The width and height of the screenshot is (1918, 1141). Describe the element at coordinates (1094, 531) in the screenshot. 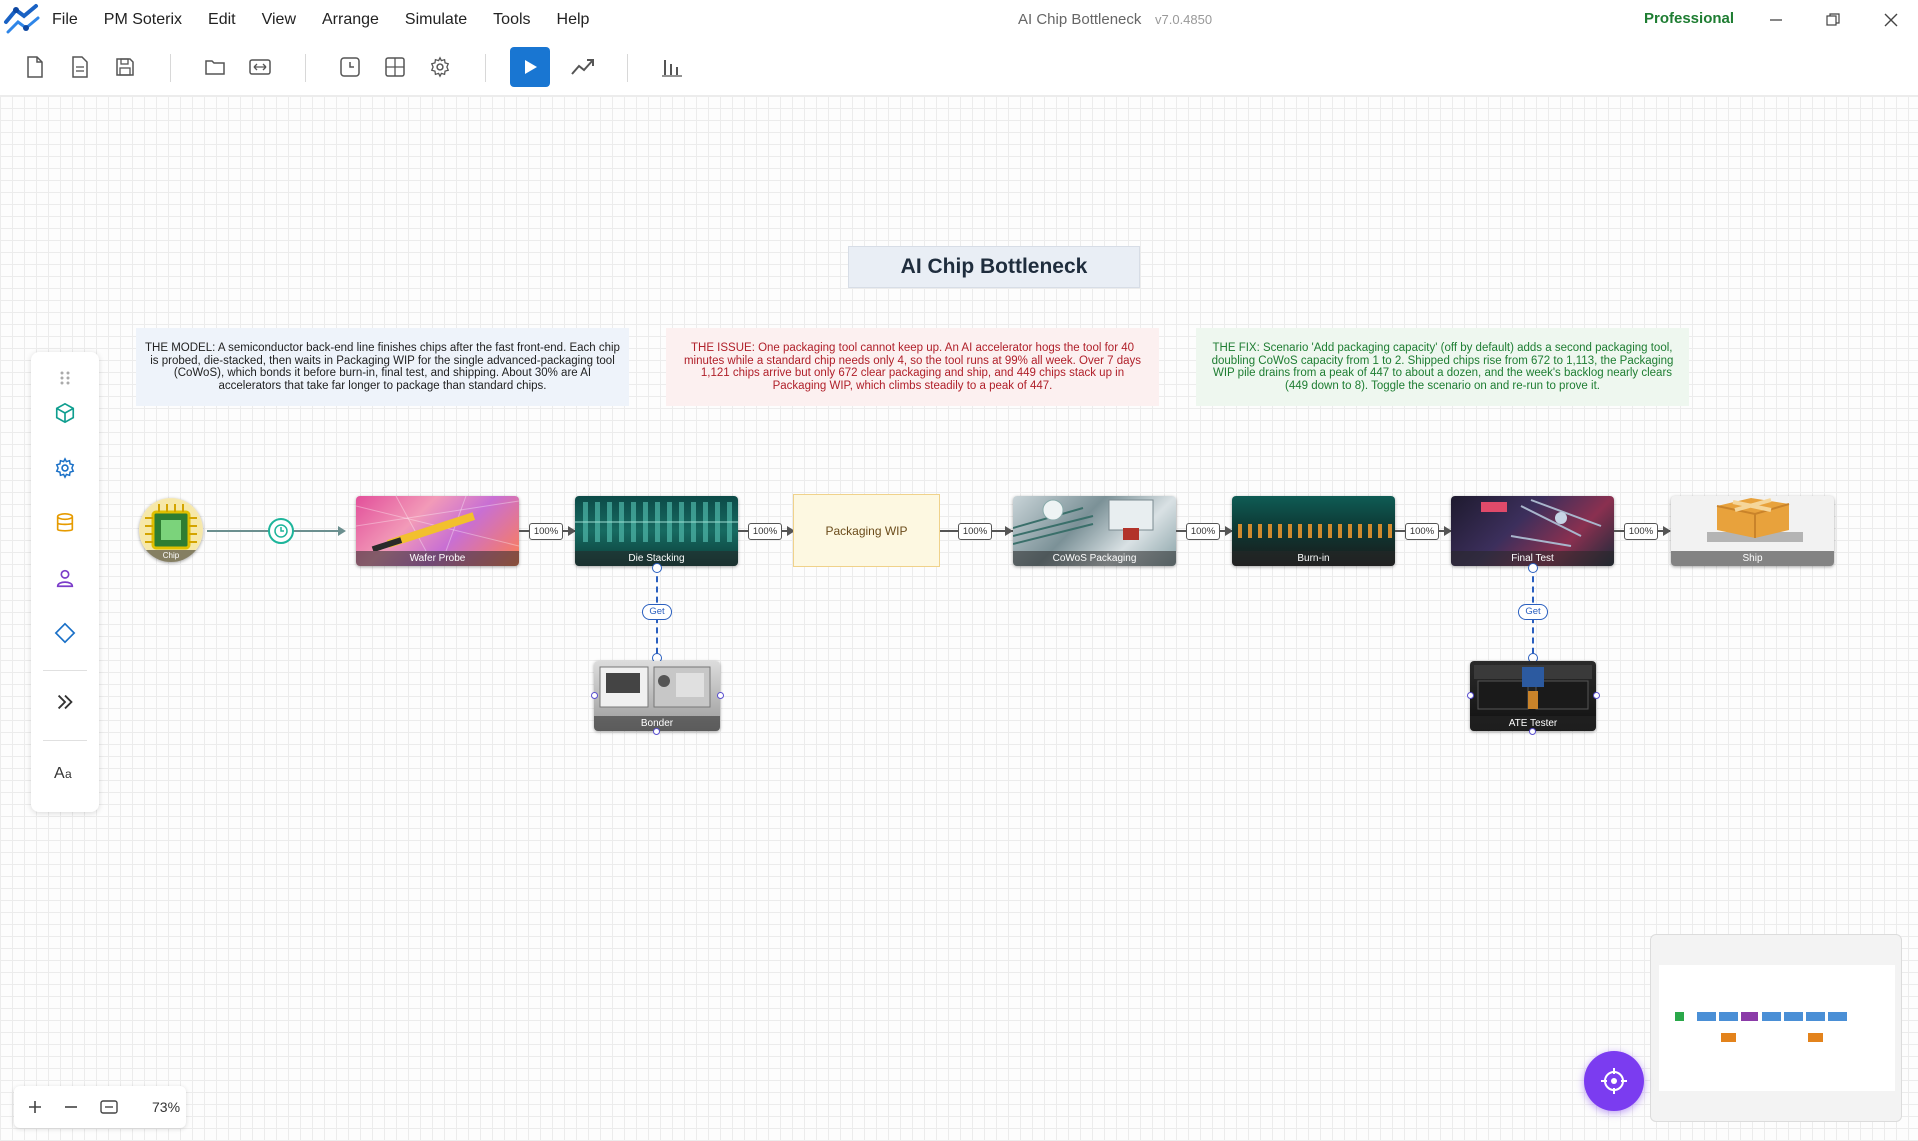

I see `activity-cowos-packaging: CoWoS Packaging` at that location.